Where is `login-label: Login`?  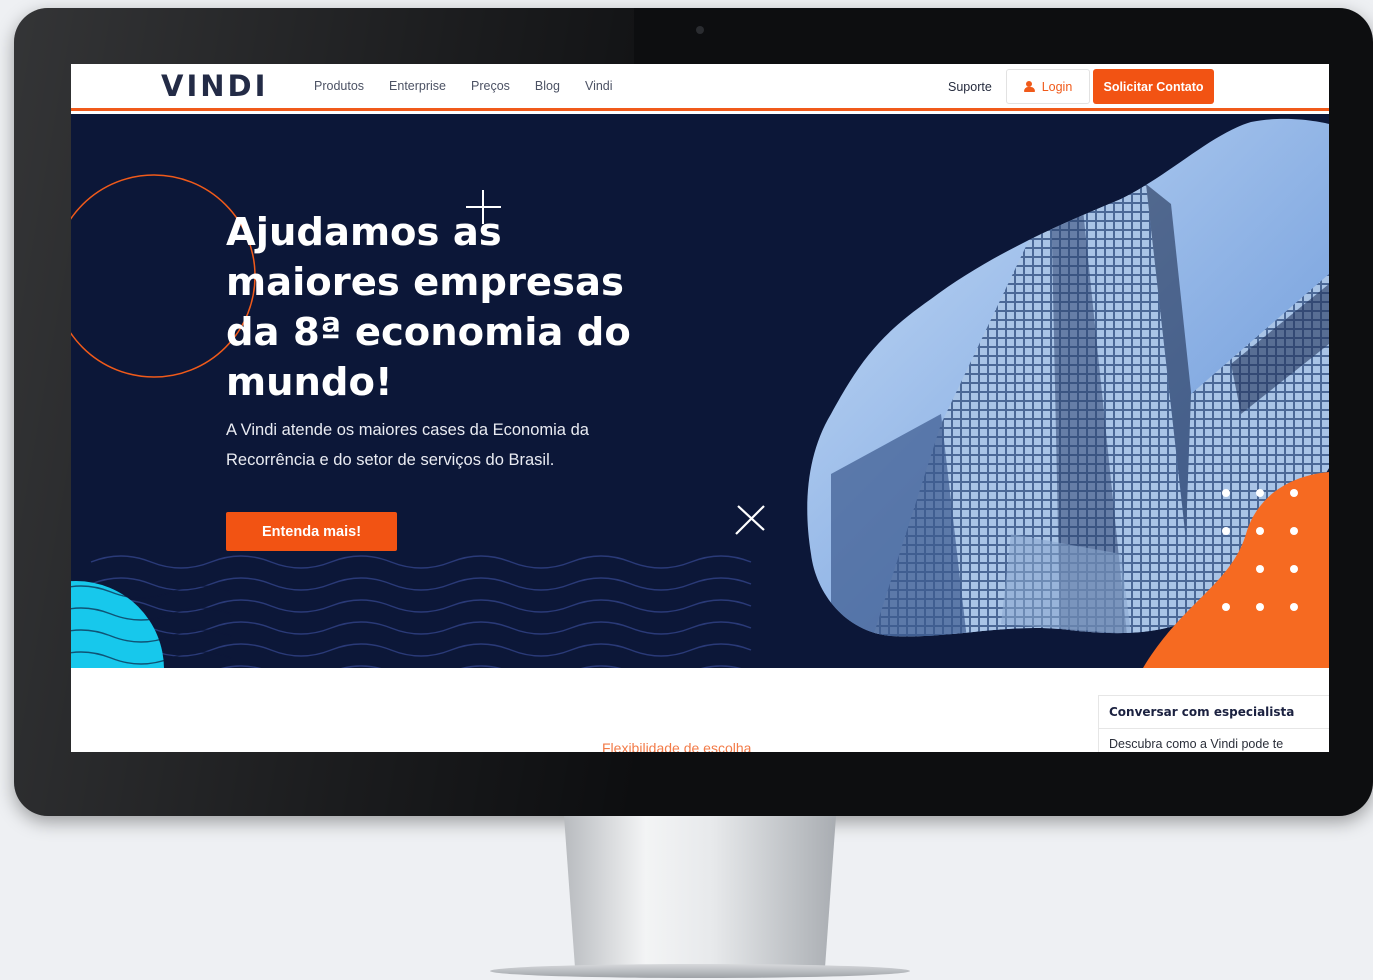 login-label: Login is located at coordinates (1057, 86).